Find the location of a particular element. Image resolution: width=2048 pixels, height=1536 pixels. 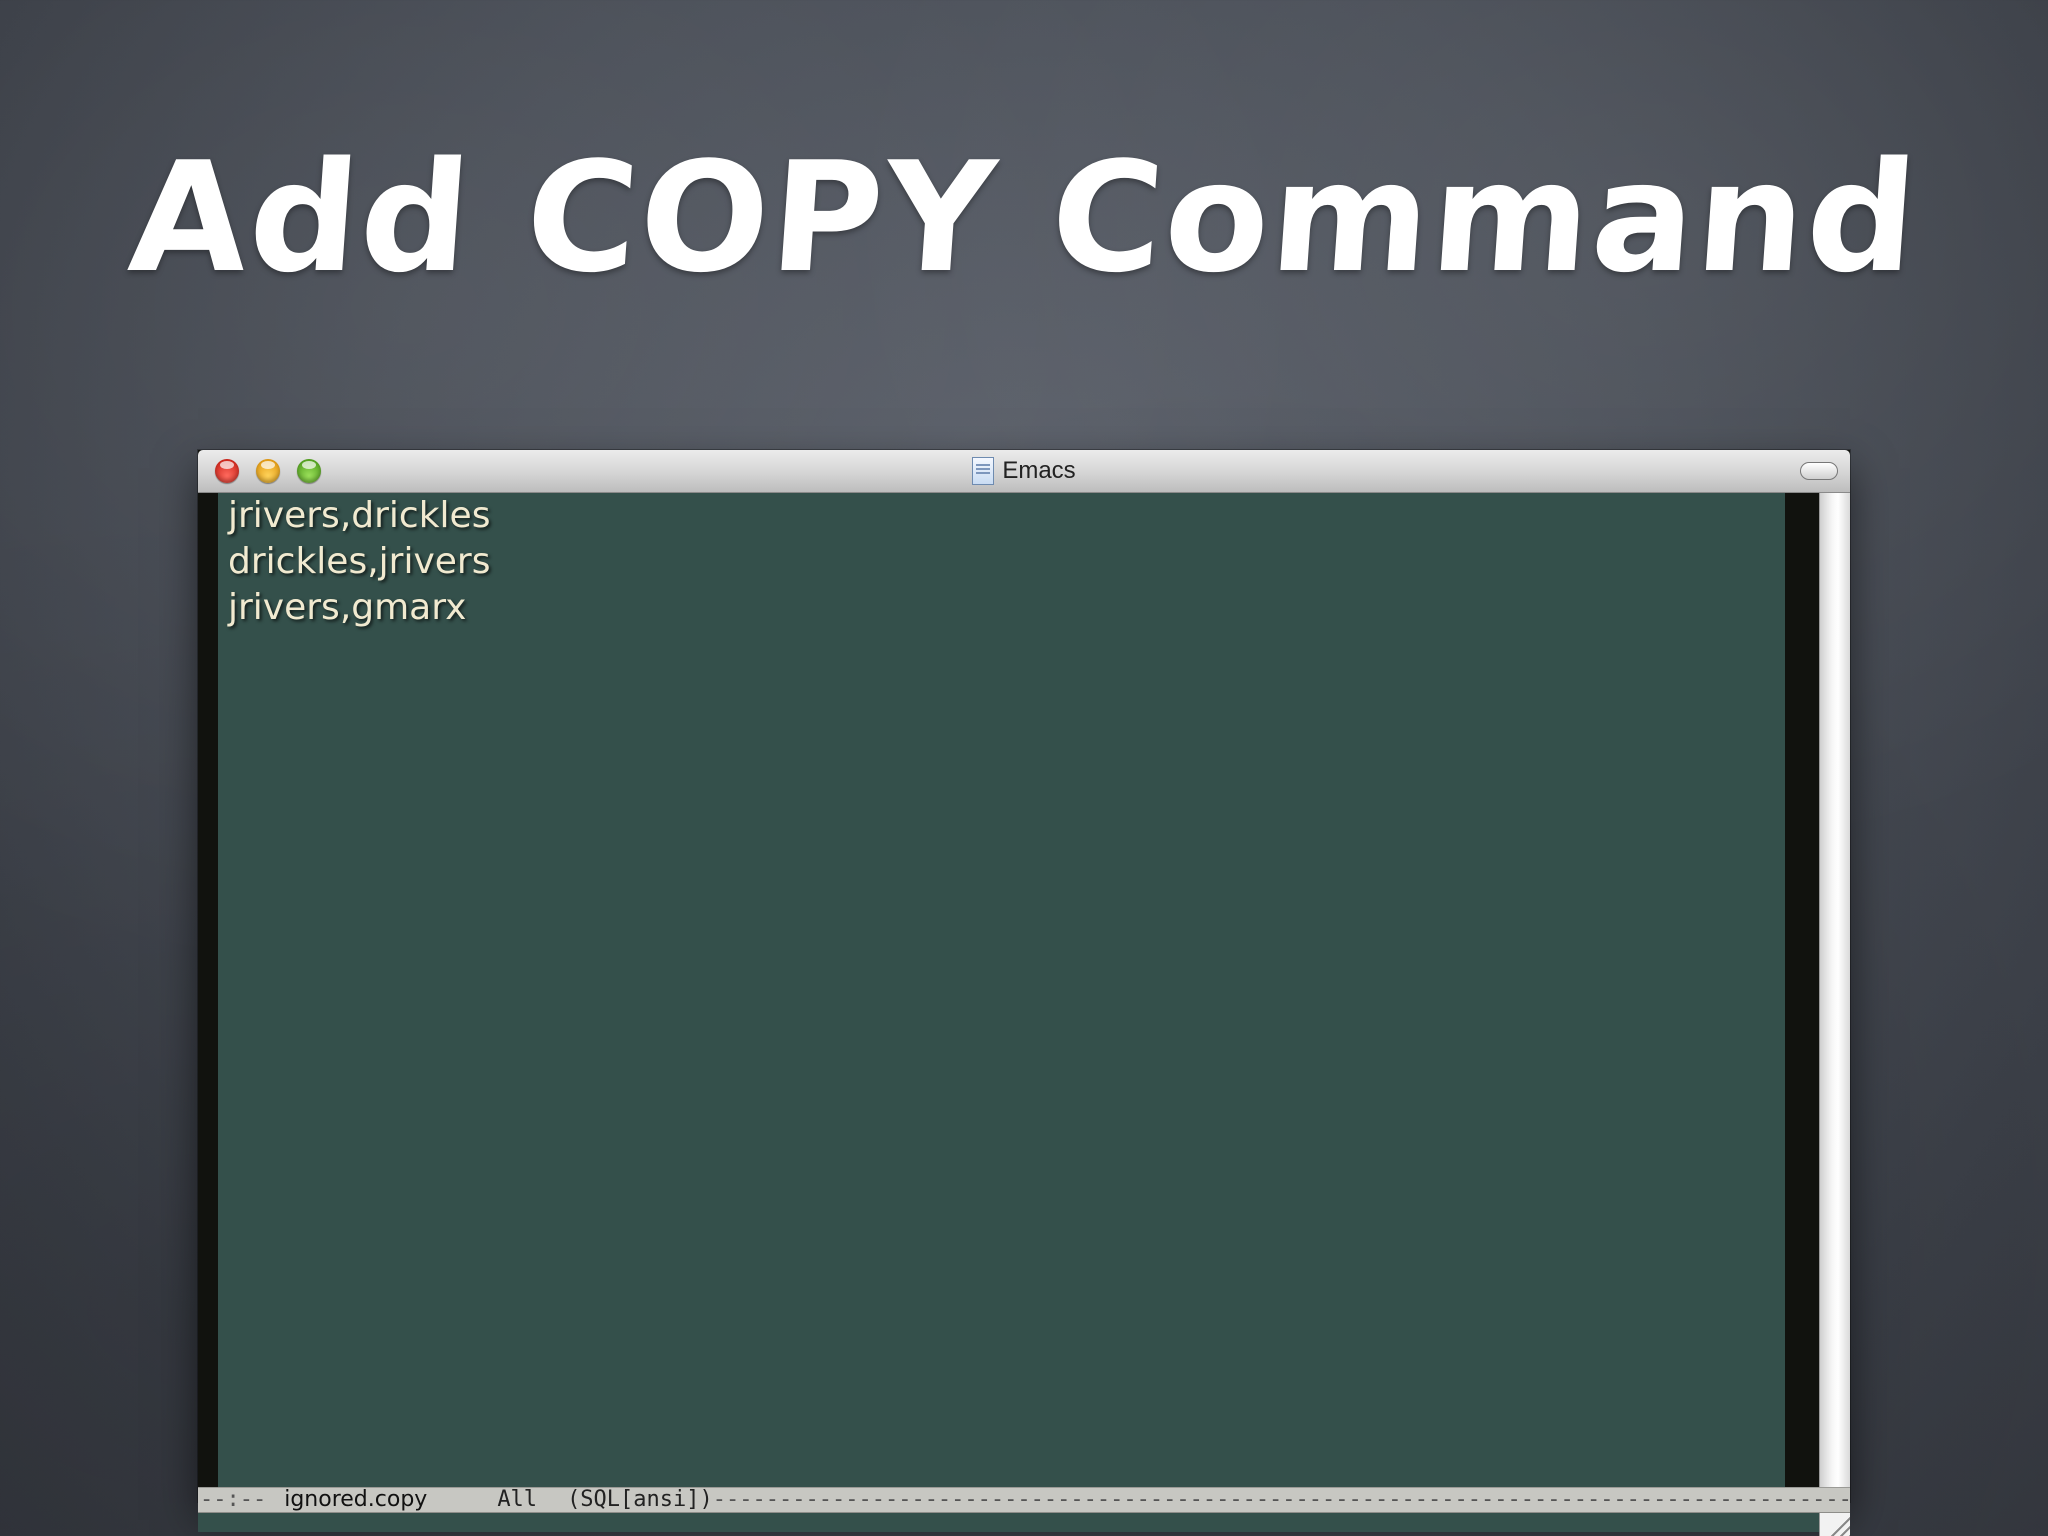

toolbar-toggle-button is located at coordinates (1819, 471).